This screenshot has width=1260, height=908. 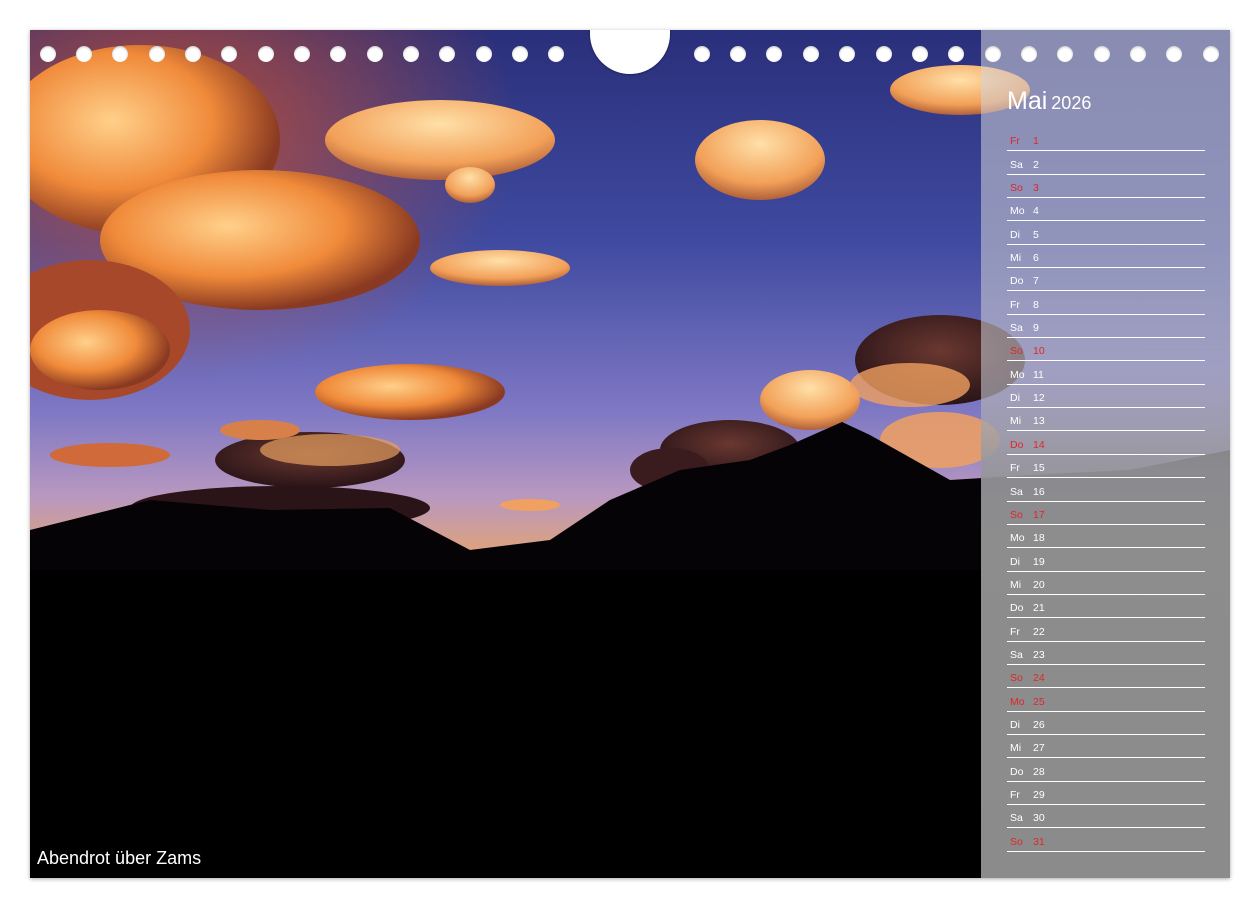 What do you see at coordinates (1039, 771) in the screenshot?
I see `day-number: 28` at bounding box center [1039, 771].